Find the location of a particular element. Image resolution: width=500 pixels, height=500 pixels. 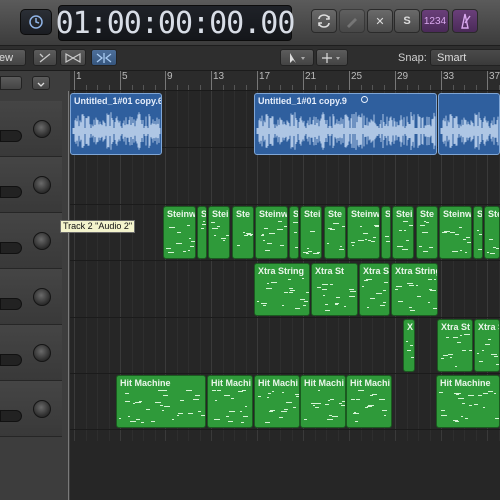

zoom-fit-button is located at coordinates (73, 57).